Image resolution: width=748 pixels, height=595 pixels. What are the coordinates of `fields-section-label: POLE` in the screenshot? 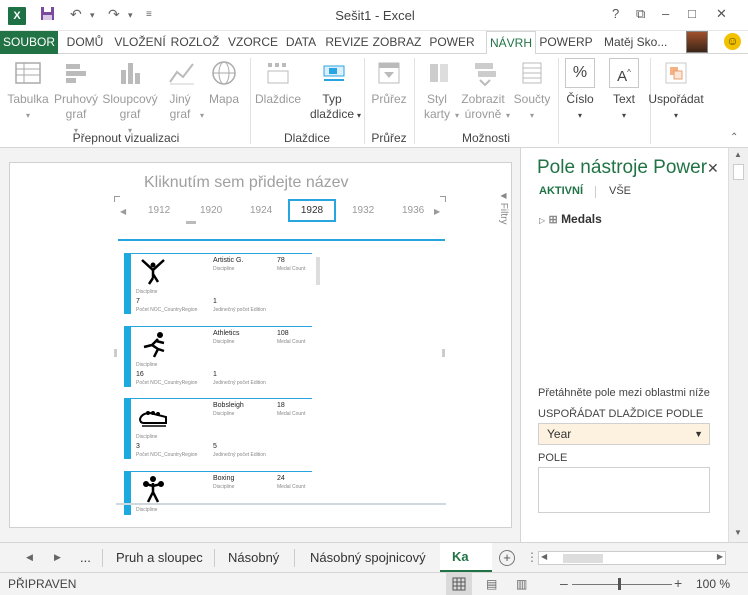 It's located at (553, 458).